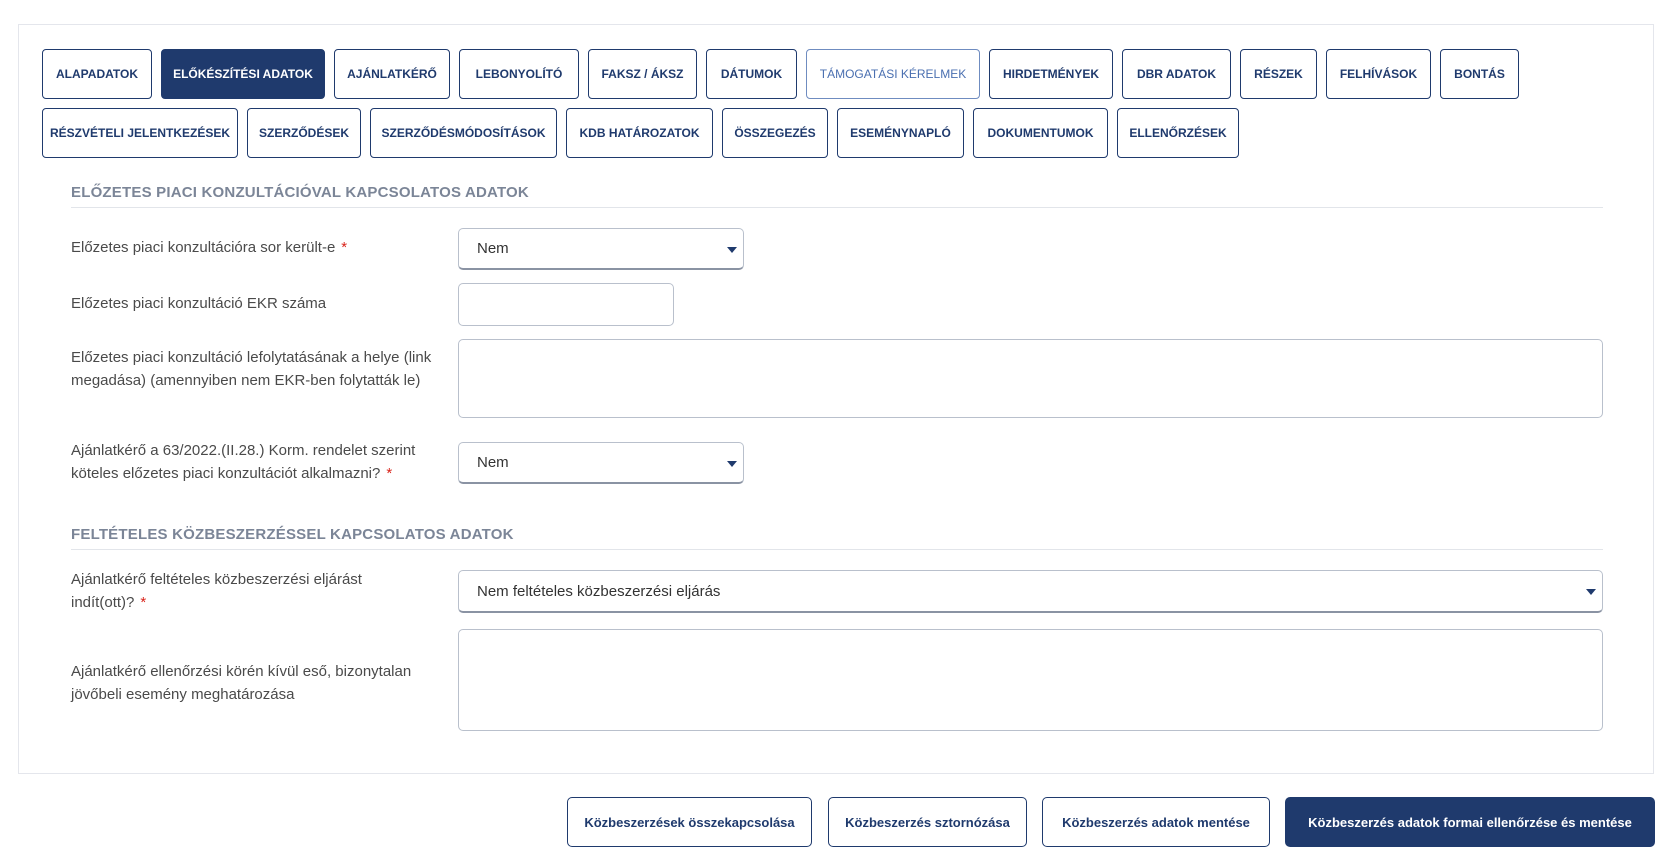 The image size is (1677, 855). I want to click on label-ekr-number: Előzetes piaci konzultáció EKR száma, so click(199, 303).